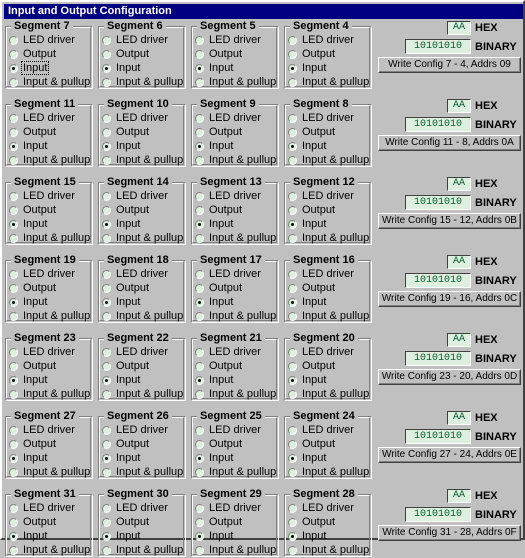  Describe the element at coordinates (449, 143) in the screenshot. I see `write-config-button-1: Write Config 11 - 8, Addrs 0A` at that location.